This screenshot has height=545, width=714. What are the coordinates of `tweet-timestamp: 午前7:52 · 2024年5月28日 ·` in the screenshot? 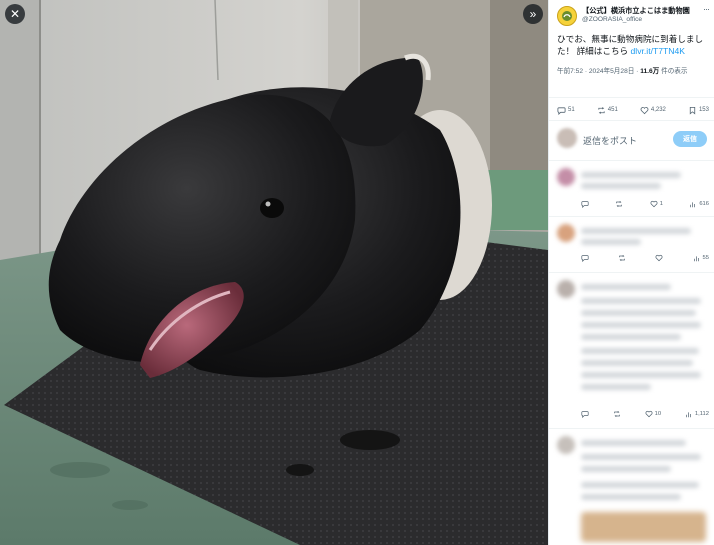 It's located at (598, 71).